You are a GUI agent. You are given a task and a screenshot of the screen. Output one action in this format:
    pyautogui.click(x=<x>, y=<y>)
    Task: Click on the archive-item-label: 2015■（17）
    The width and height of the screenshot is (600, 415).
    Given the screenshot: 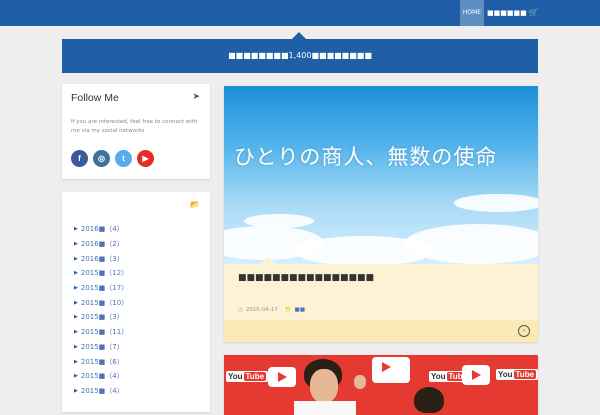 What is the action you would take?
    pyautogui.click(x=104, y=288)
    